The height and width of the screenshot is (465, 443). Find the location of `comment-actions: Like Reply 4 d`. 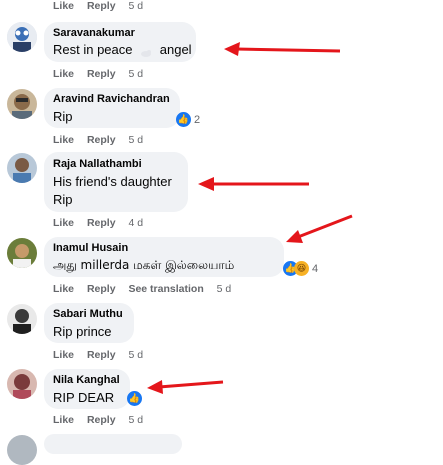

comment-actions: Like Reply 4 d is located at coordinates (103, 223).